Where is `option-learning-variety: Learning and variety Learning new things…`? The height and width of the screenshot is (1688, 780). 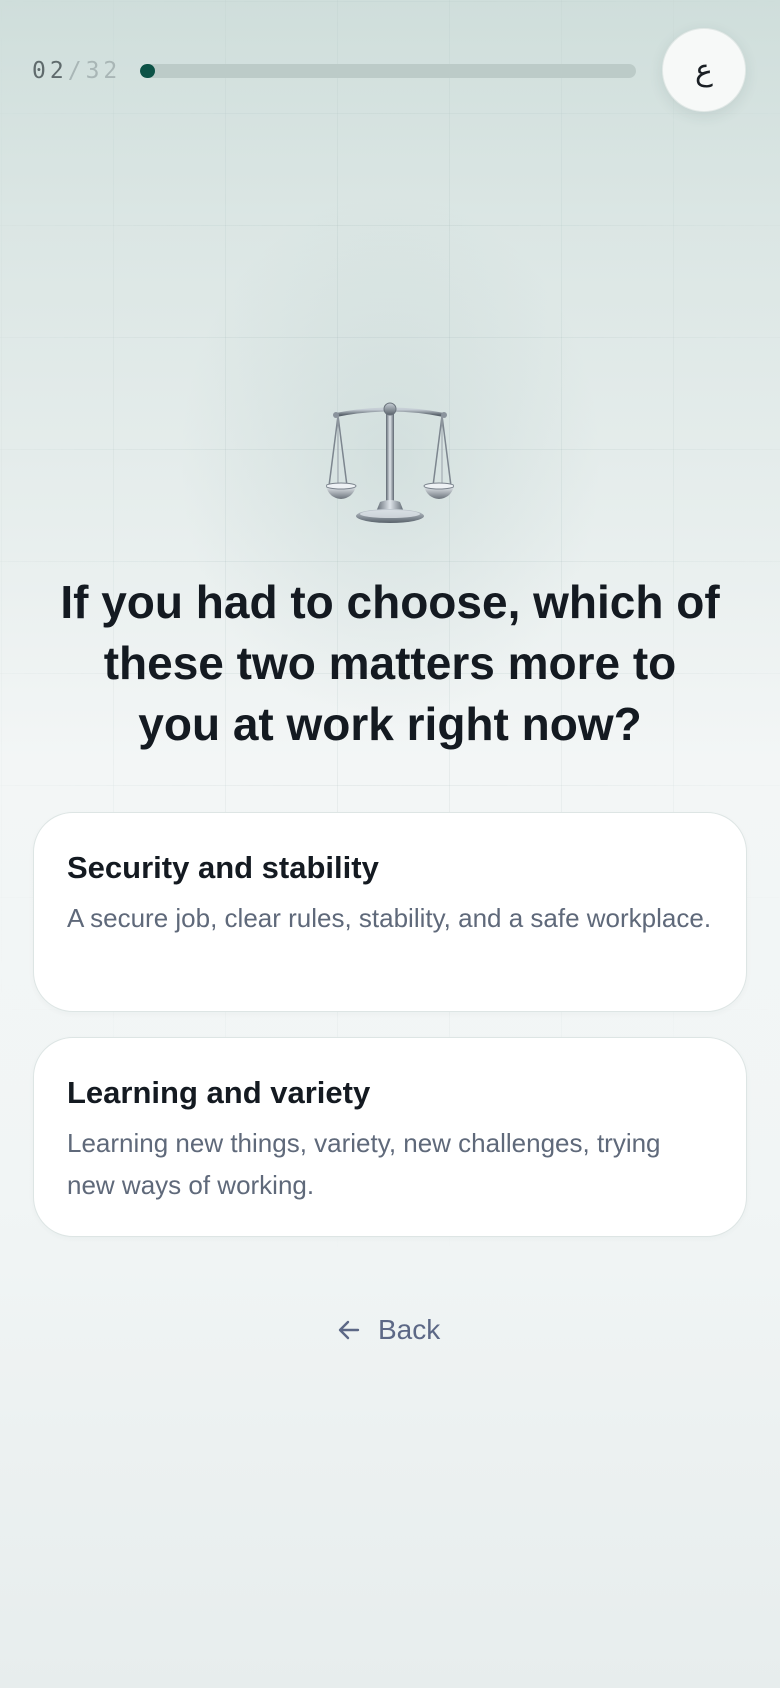 option-learning-variety: Learning and variety Learning new things… is located at coordinates (390, 1137).